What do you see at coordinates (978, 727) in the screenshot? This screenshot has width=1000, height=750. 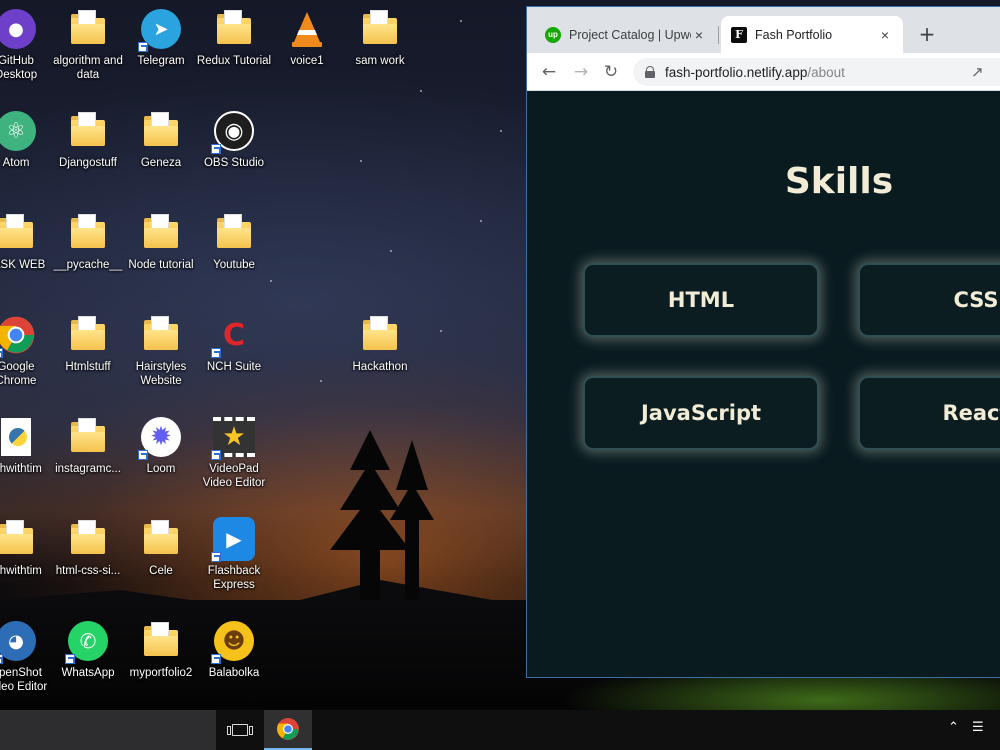 I see `wifi-icon: ☰` at bounding box center [978, 727].